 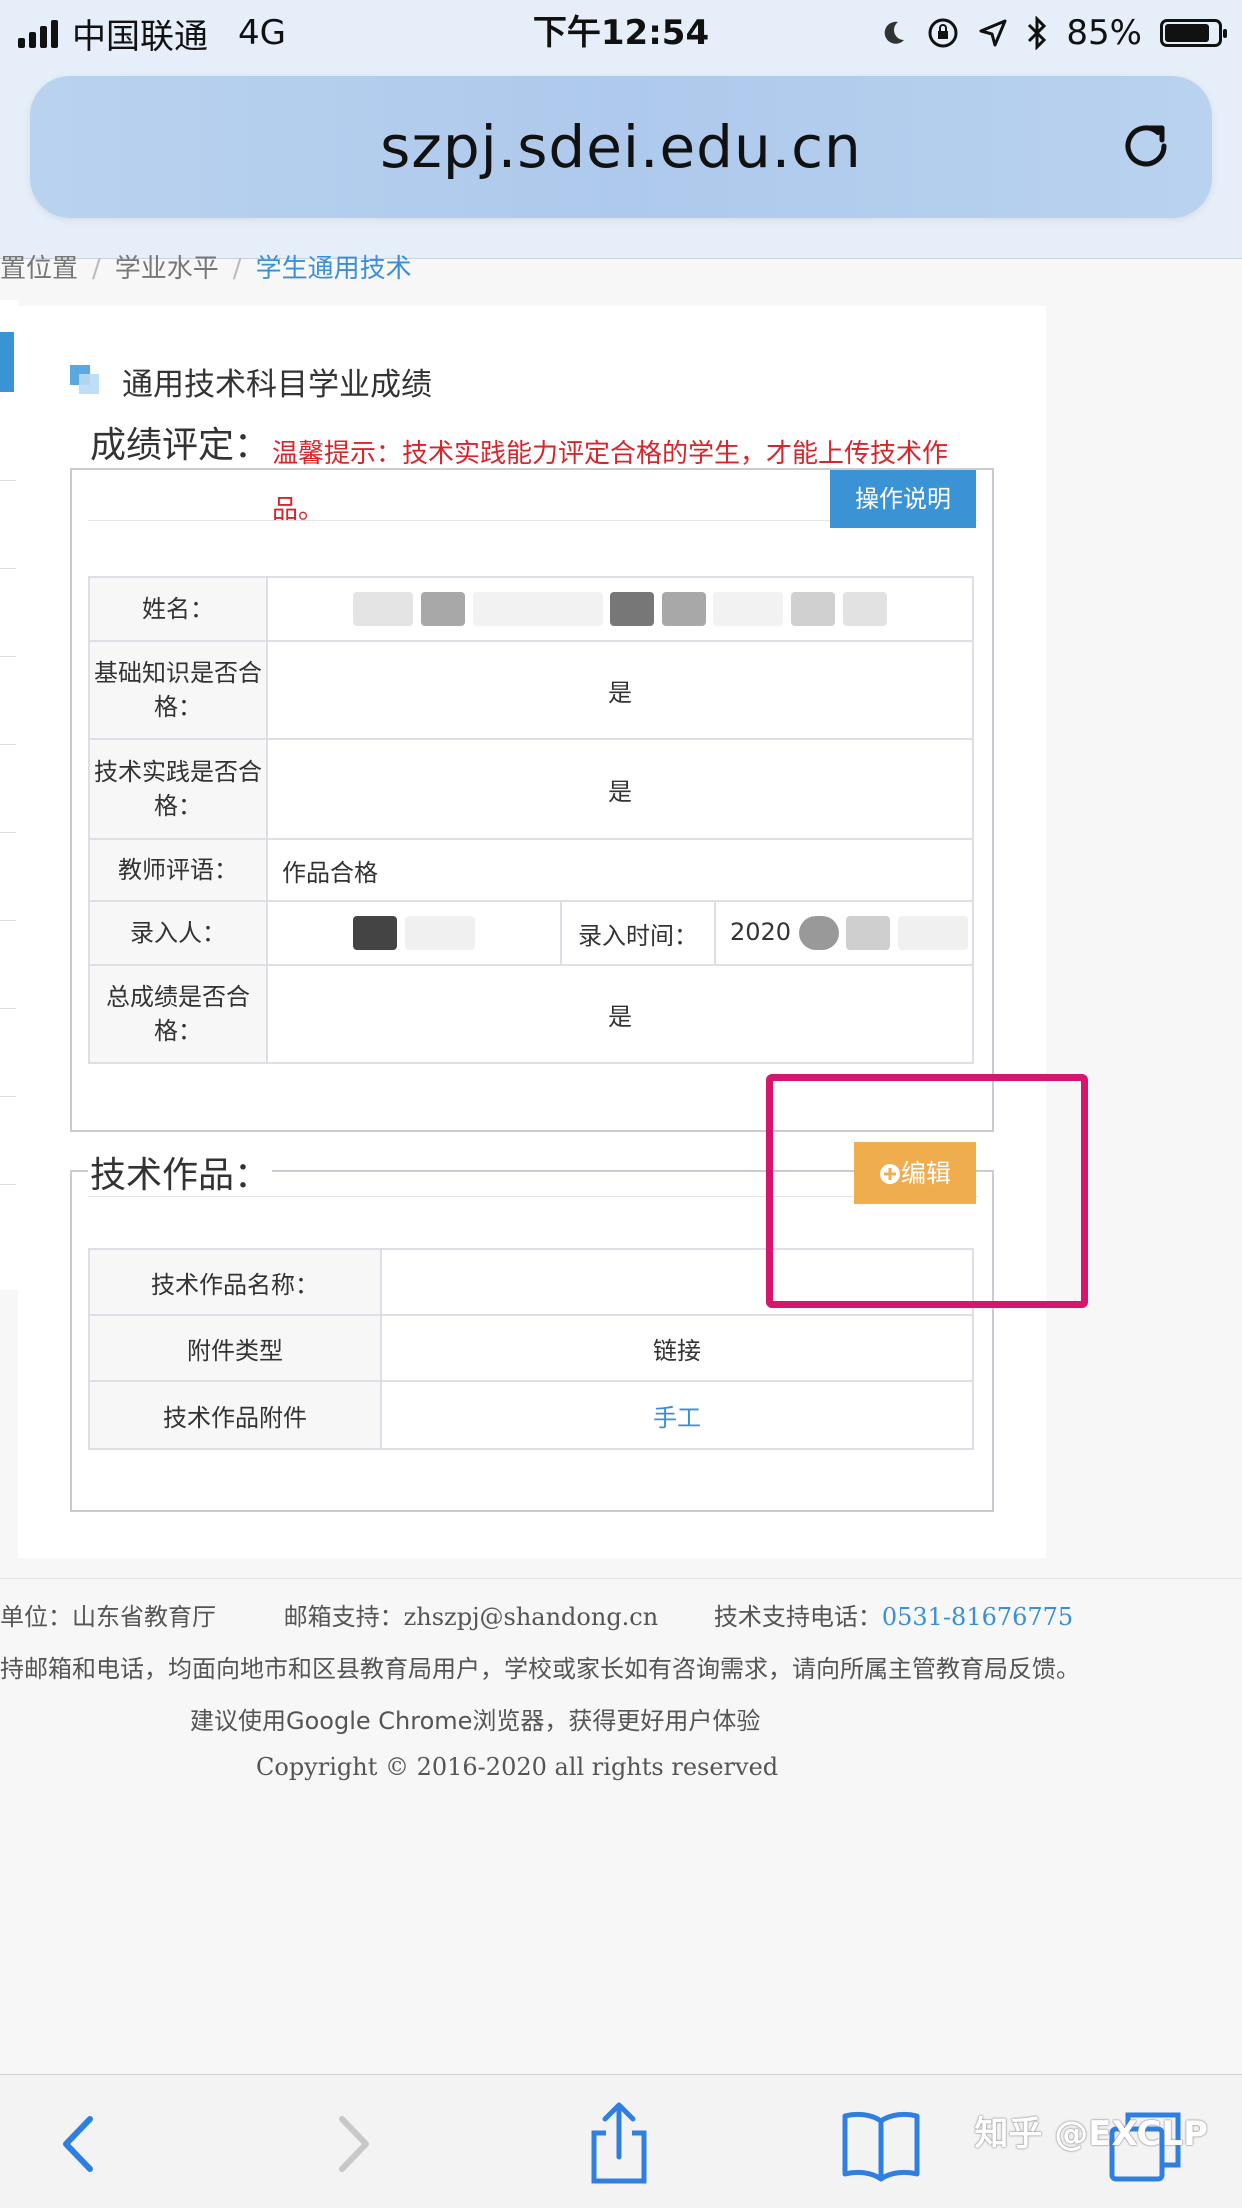 I want to click on forward-icon, so click(x=353, y=2144).